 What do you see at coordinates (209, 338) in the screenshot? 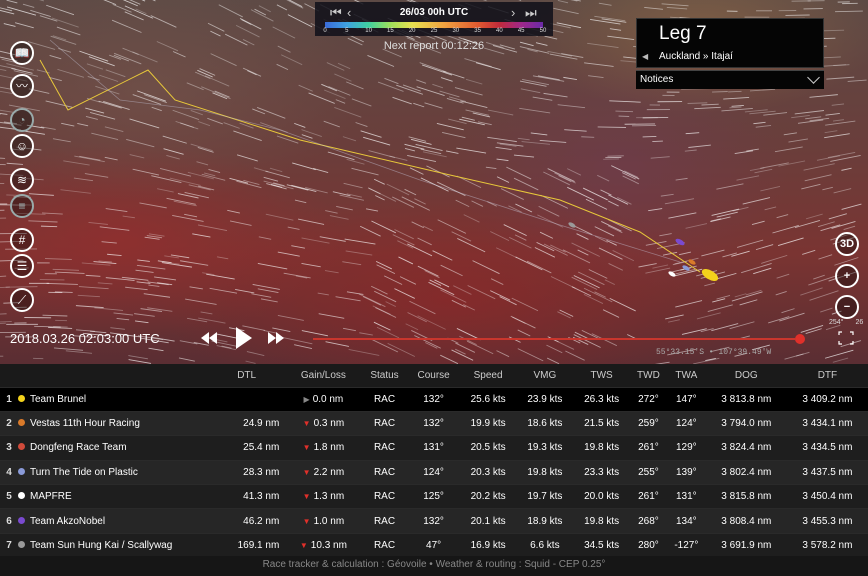
I see `rewind-icon` at bounding box center [209, 338].